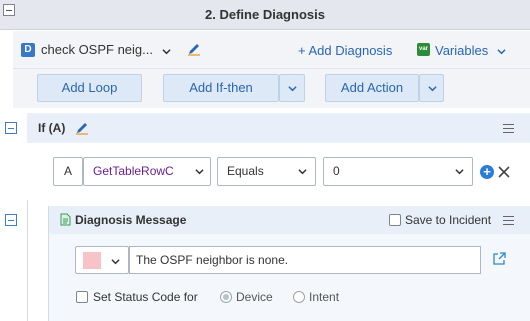  Describe the element at coordinates (278, 128) in the screenshot. I see `if-block-header` at that location.